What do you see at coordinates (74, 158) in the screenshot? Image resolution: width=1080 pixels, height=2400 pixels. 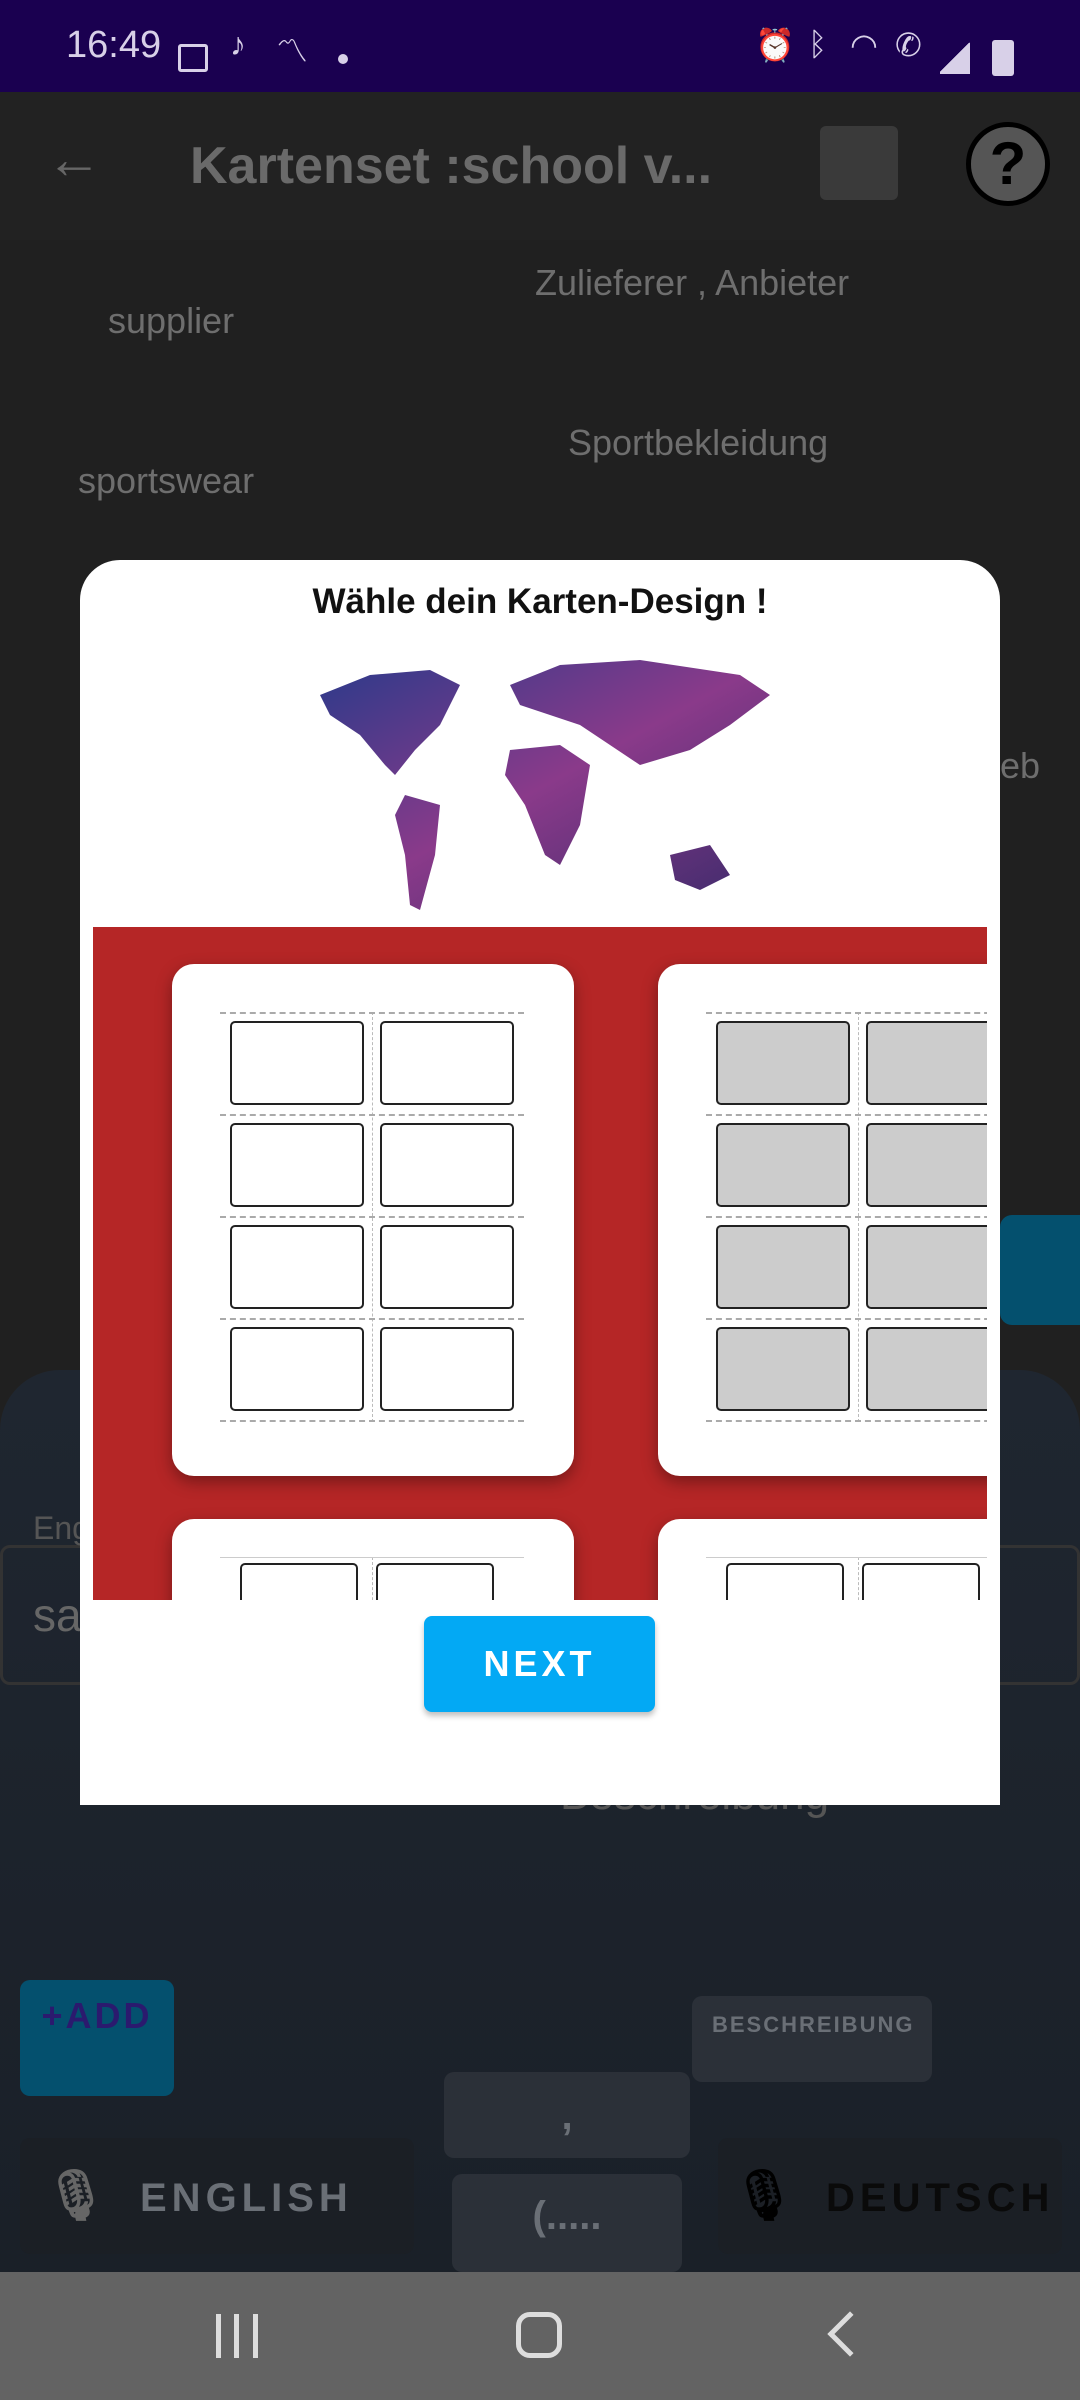 I see `arrow-left-icon: ←` at bounding box center [74, 158].